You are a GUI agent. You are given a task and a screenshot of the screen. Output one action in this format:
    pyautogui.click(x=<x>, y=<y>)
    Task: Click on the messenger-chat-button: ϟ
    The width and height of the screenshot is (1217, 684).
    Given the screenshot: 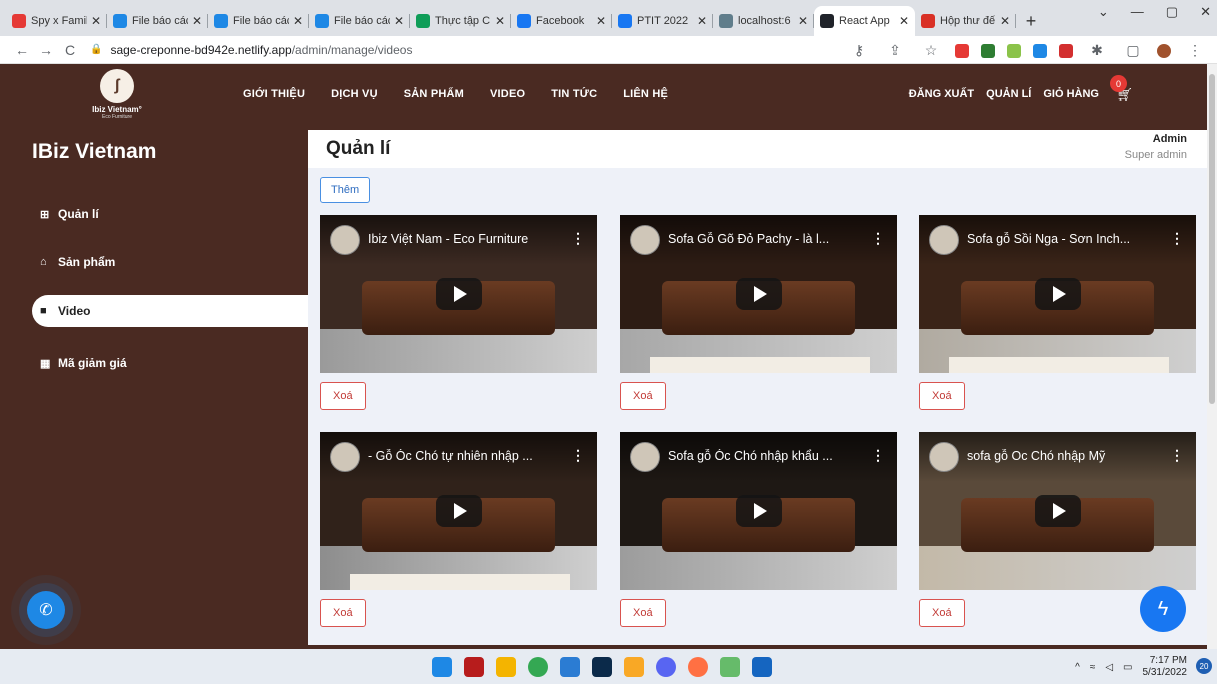 What is the action you would take?
    pyautogui.click(x=1163, y=609)
    